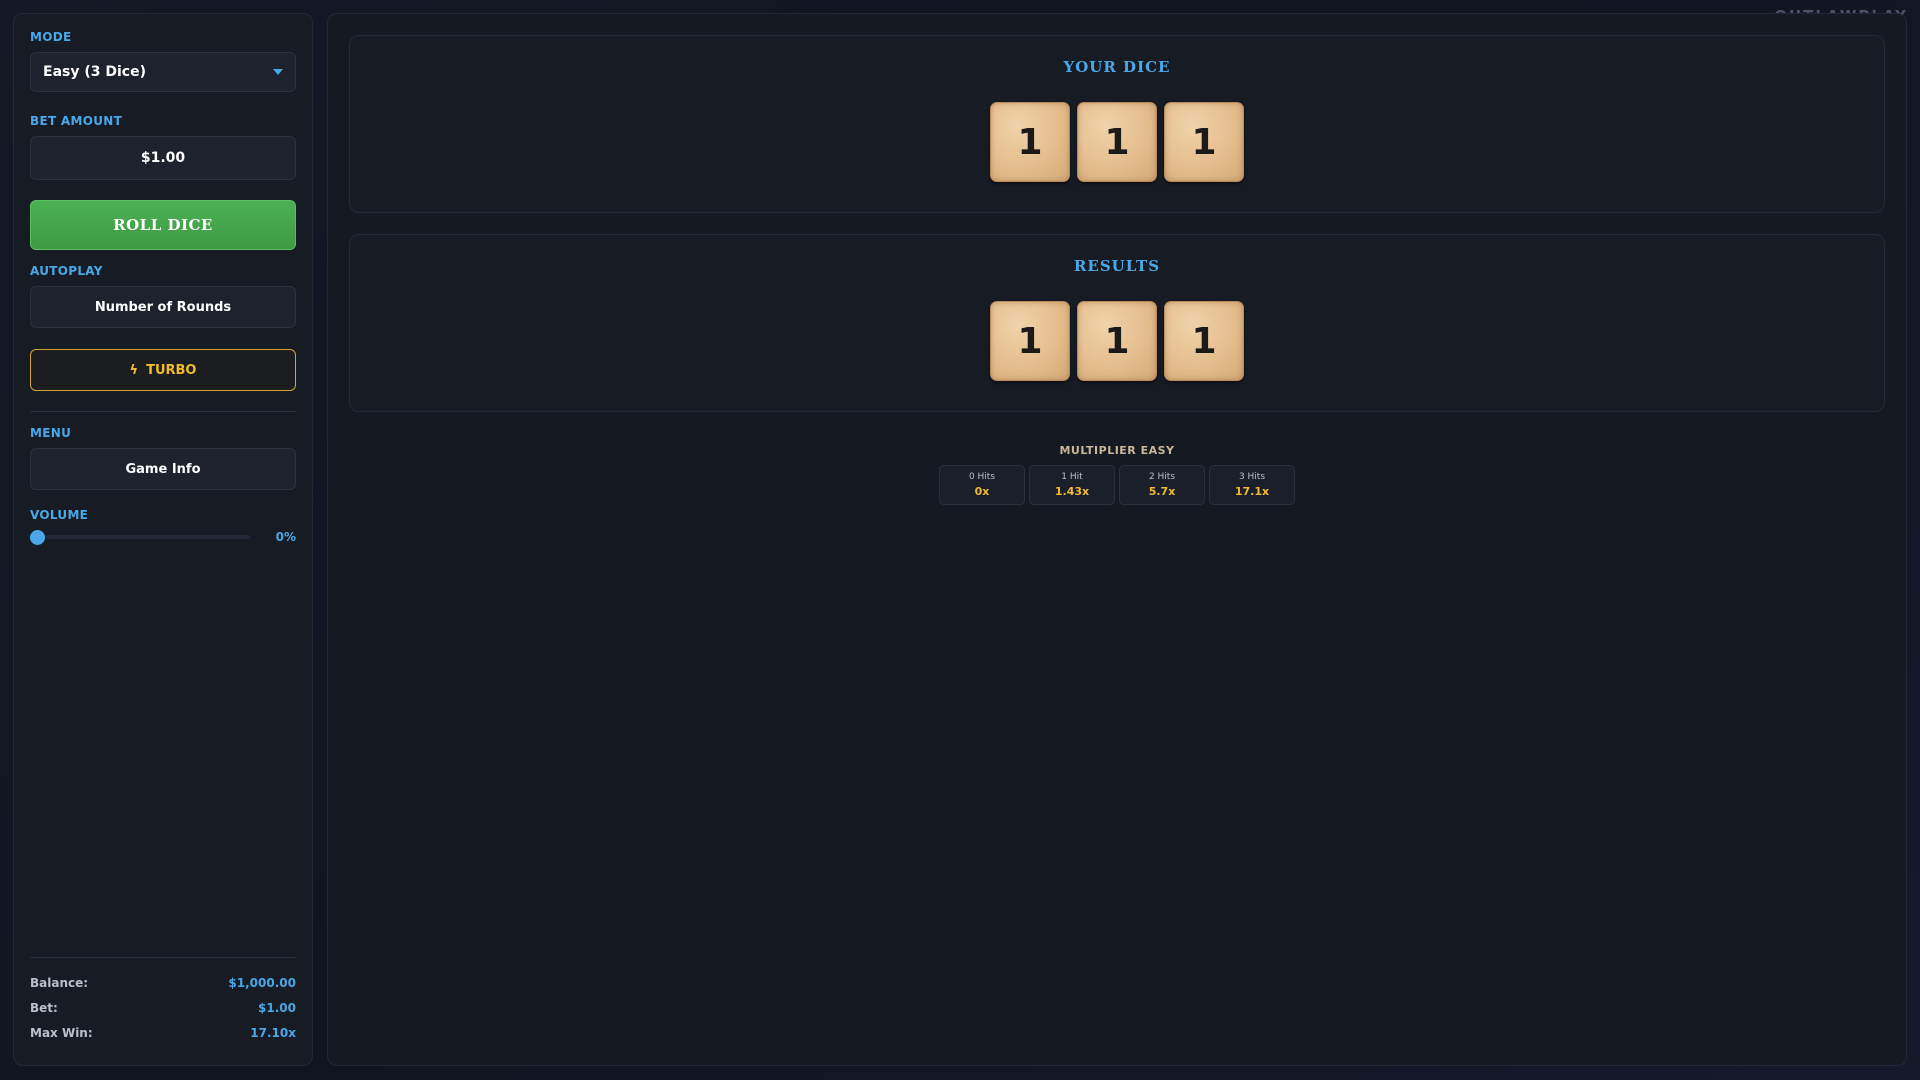 This screenshot has height=1080, width=1920. What do you see at coordinates (1162, 477) in the screenshot?
I see `multiplier-hits: 2 Hits` at bounding box center [1162, 477].